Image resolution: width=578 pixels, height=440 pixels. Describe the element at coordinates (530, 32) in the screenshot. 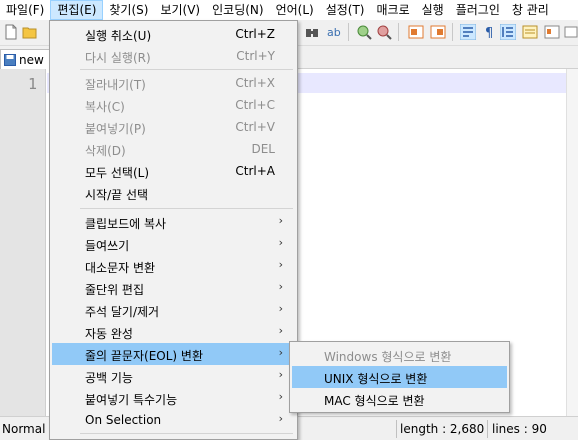

I see `doc-map-icon` at that location.